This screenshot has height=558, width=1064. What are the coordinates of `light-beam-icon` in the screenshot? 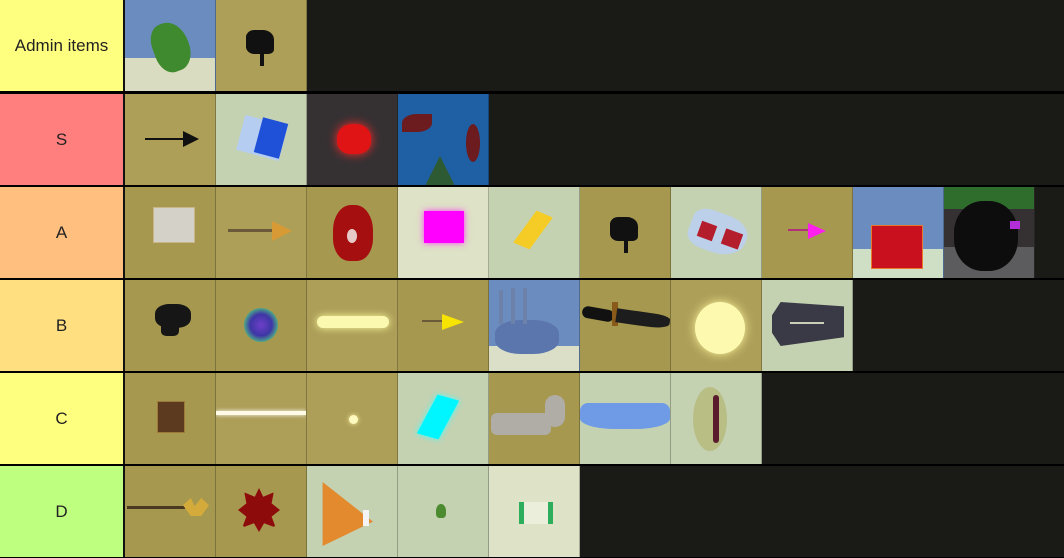 It's located at (261, 413).